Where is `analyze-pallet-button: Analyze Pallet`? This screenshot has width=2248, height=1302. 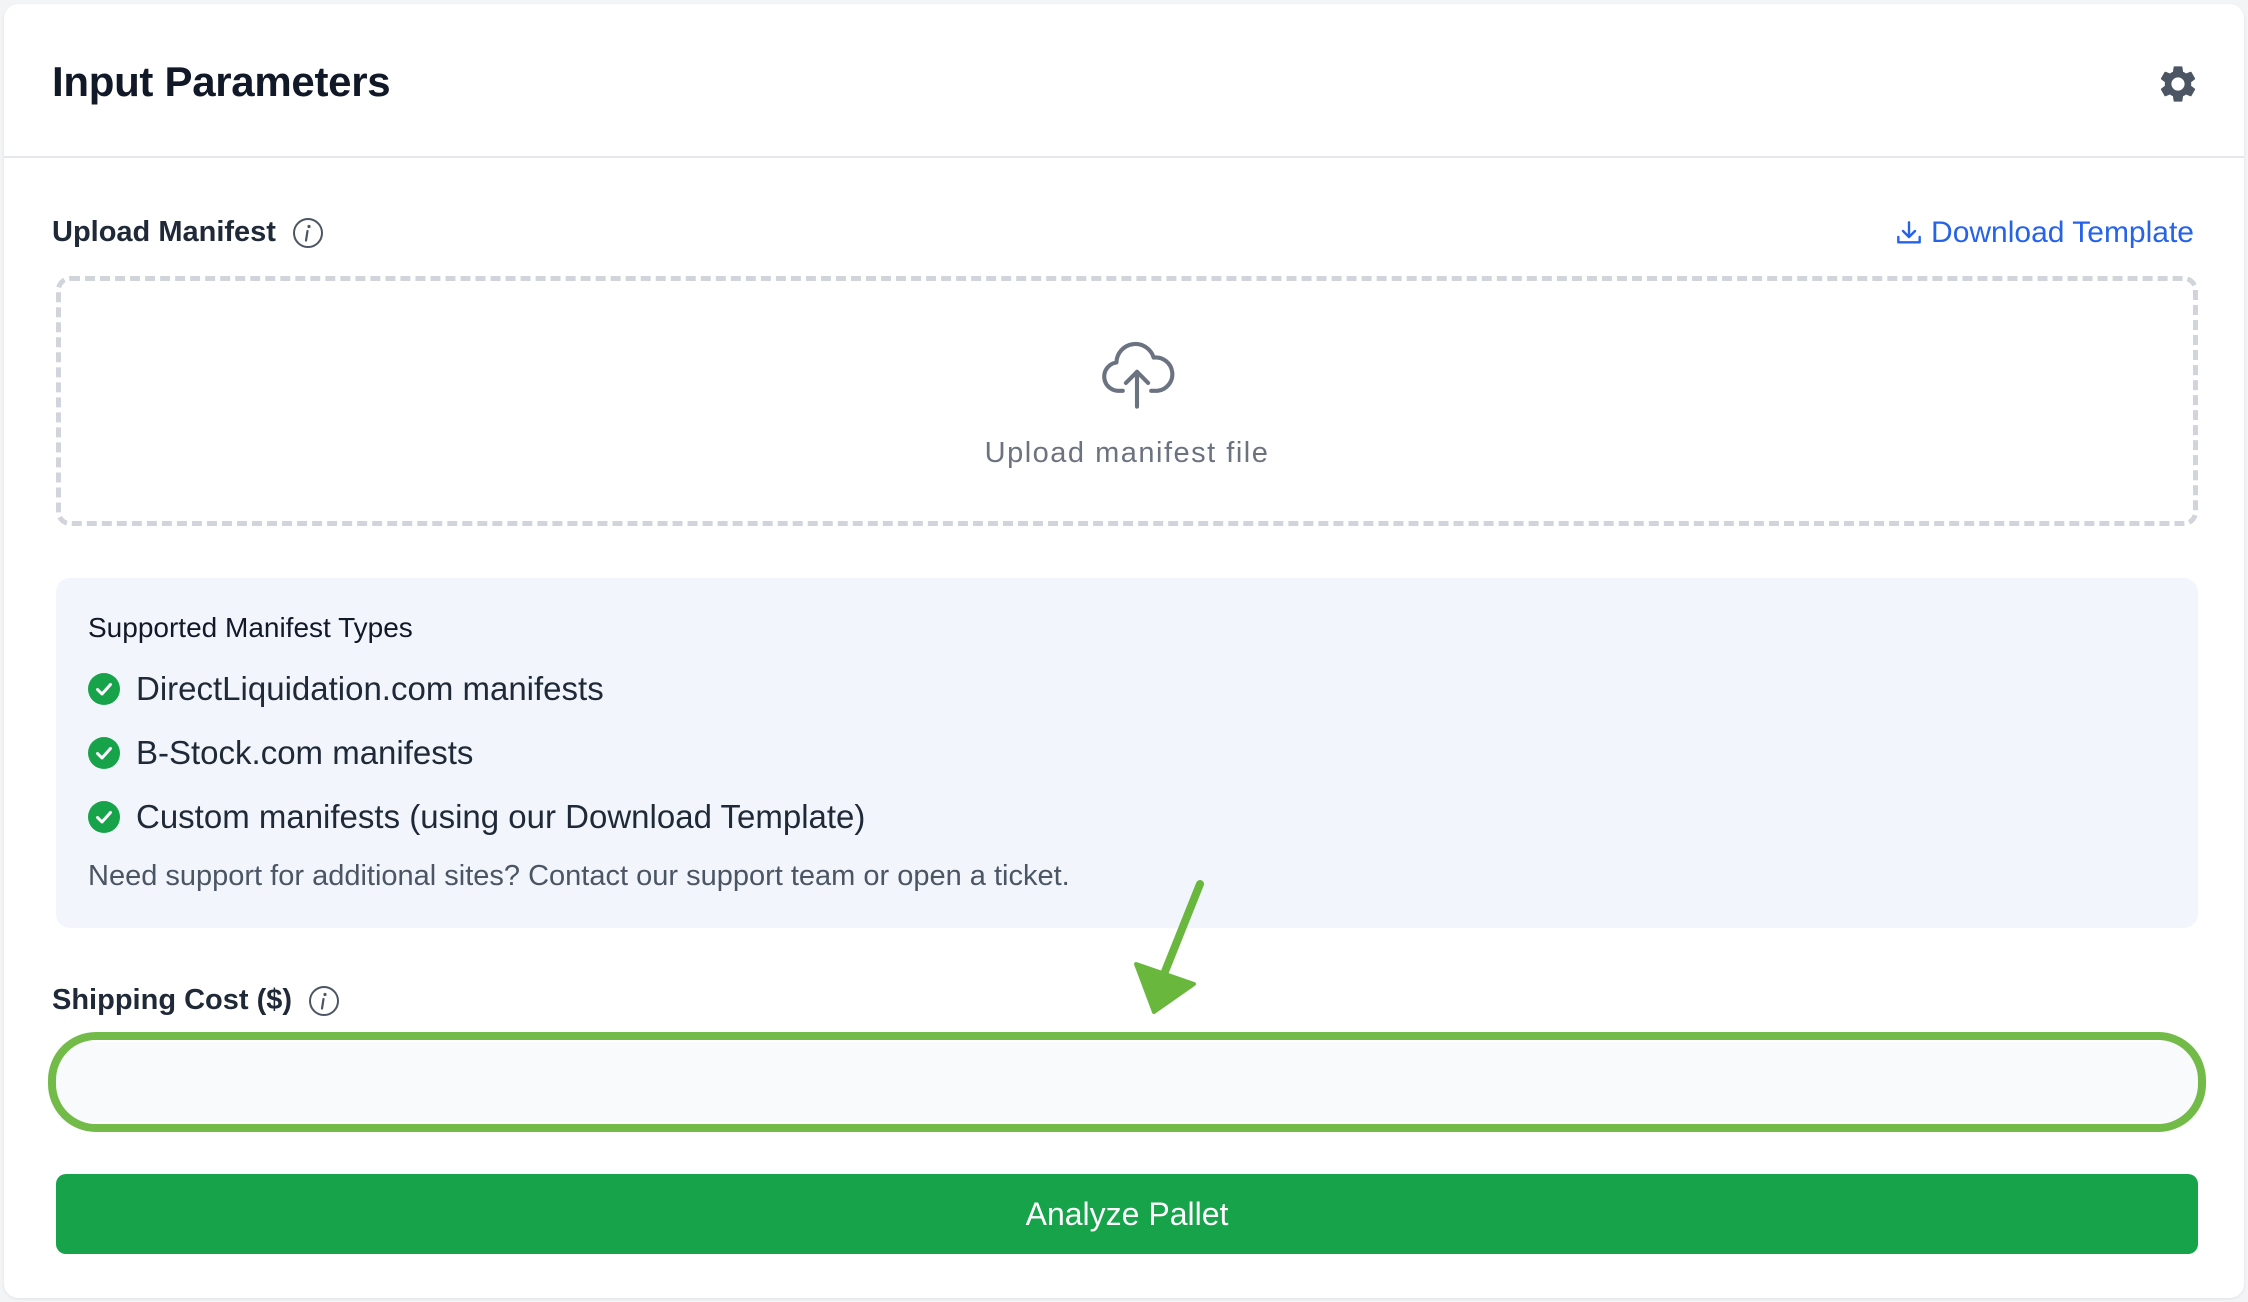 analyze-pallet-button: Analyze Pallet is located at coordinates (1127, 1214).